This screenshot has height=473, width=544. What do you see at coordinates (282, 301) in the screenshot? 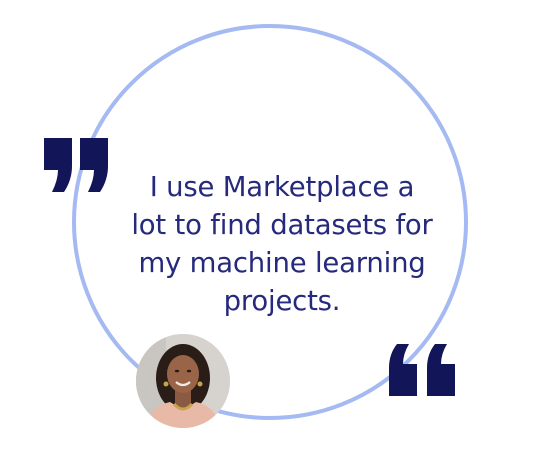
I see `quote-line: projects.` at bounding box center [282, 301].